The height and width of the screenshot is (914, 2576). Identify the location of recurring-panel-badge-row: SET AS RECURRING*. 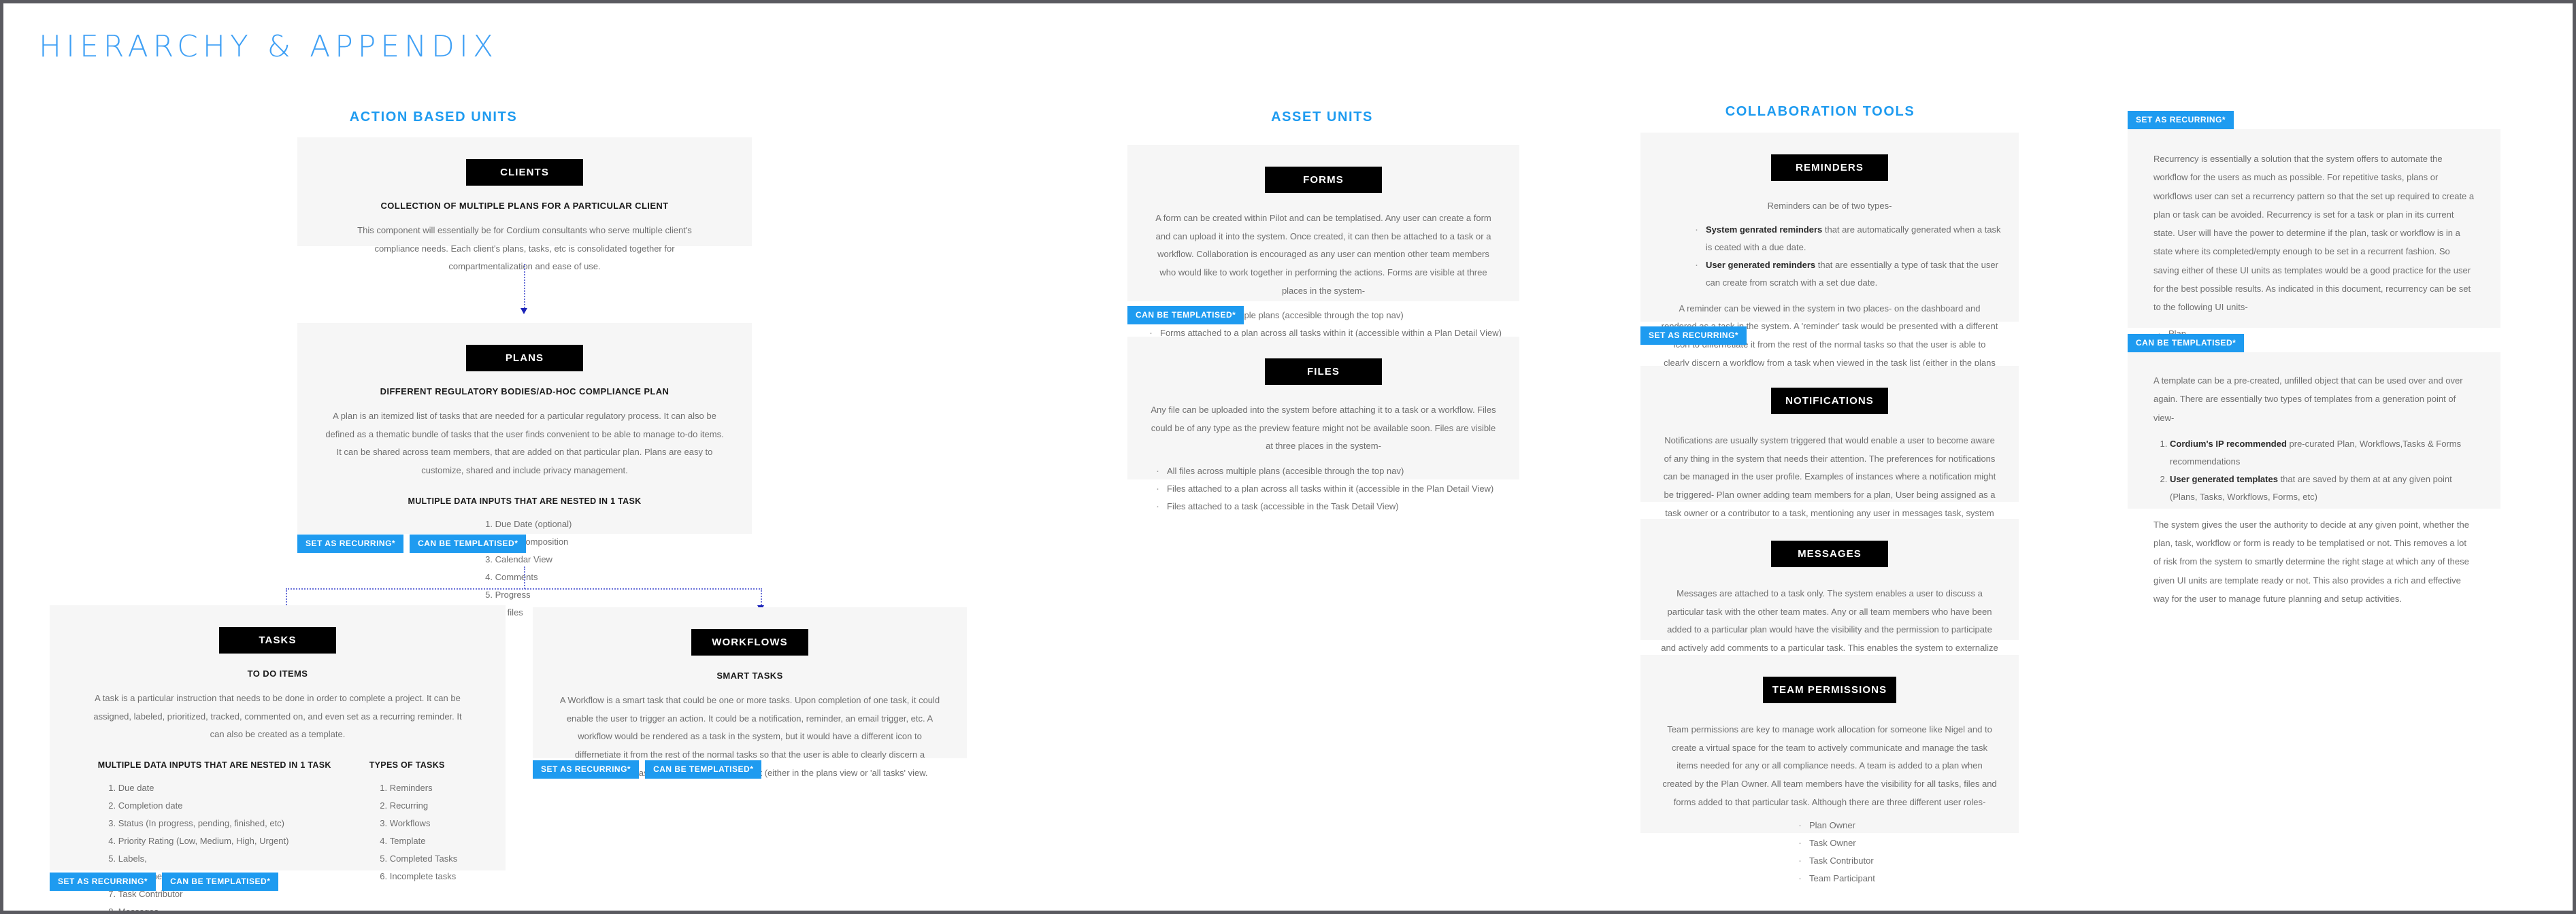
(2181, 120).